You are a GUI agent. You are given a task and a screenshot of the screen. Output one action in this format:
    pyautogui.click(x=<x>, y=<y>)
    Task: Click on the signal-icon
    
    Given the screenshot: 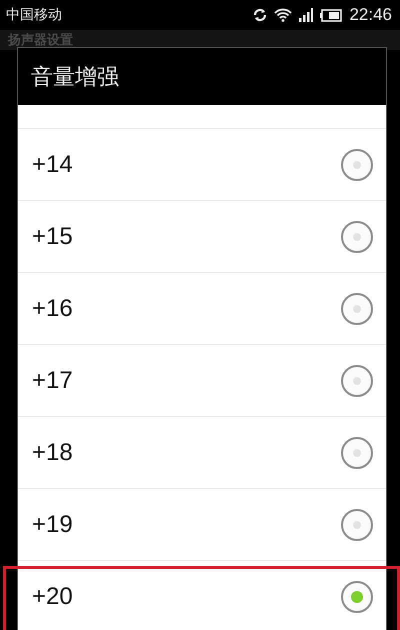 What is the action you would take?
    pyautogui.click(x=306, y=15)
    